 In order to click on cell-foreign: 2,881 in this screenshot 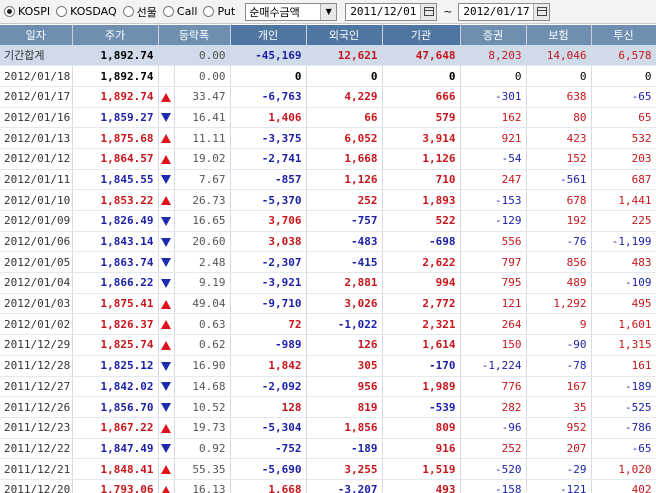, I will do `click(344, 283)`.